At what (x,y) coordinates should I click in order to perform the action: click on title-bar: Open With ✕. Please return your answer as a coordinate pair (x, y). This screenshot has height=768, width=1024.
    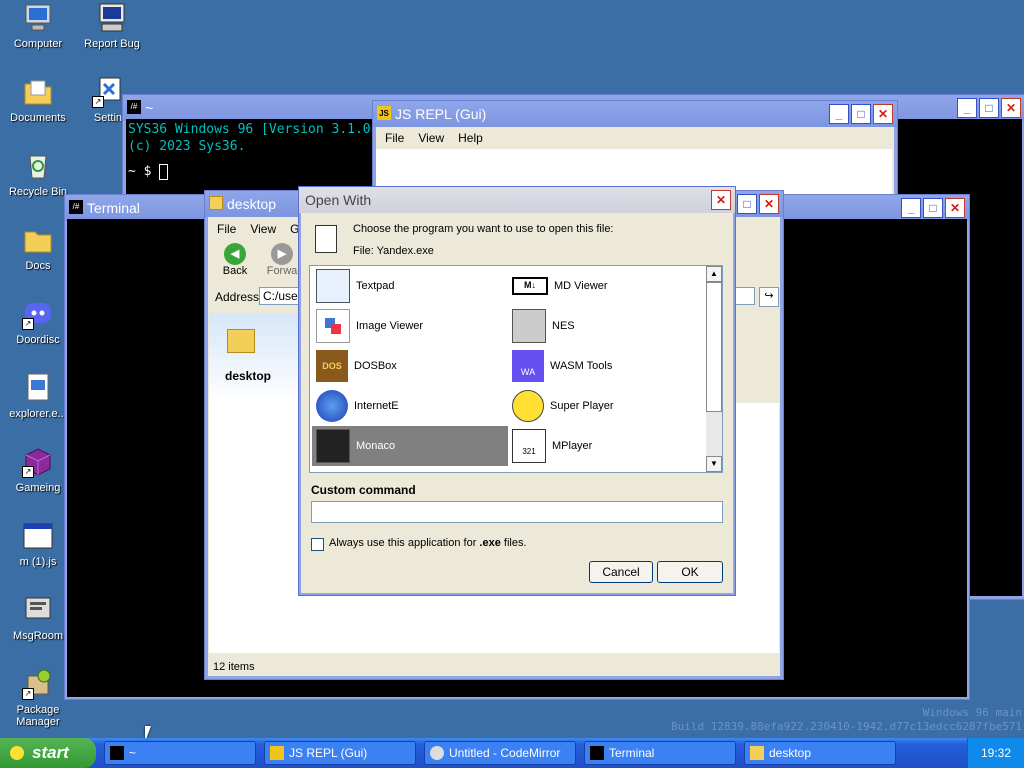
    Looking at the image, I should click on (517, 200).